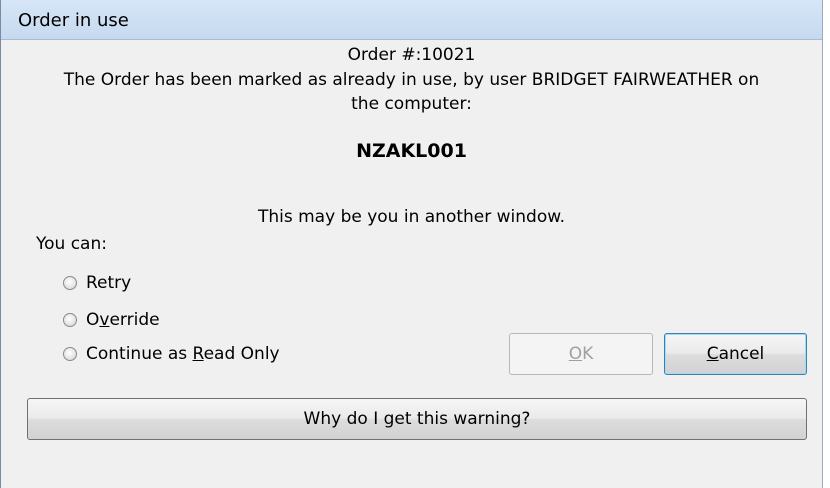  I want to click on override-label: Override, so click(123, 320).